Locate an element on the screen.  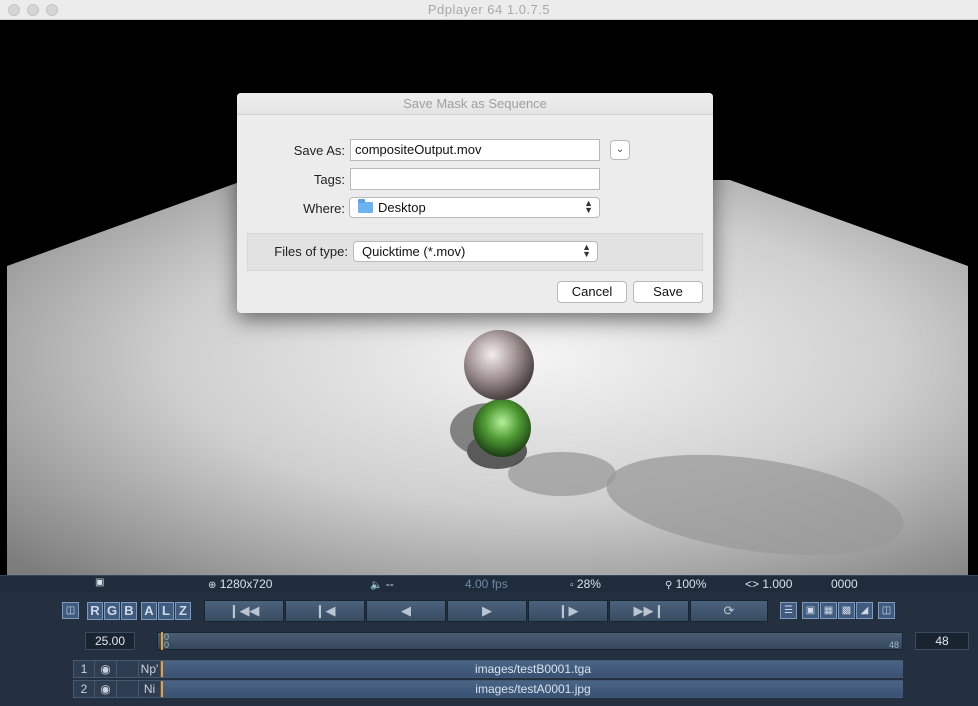
layer-index: 1 is located at coordinates (84, 669).